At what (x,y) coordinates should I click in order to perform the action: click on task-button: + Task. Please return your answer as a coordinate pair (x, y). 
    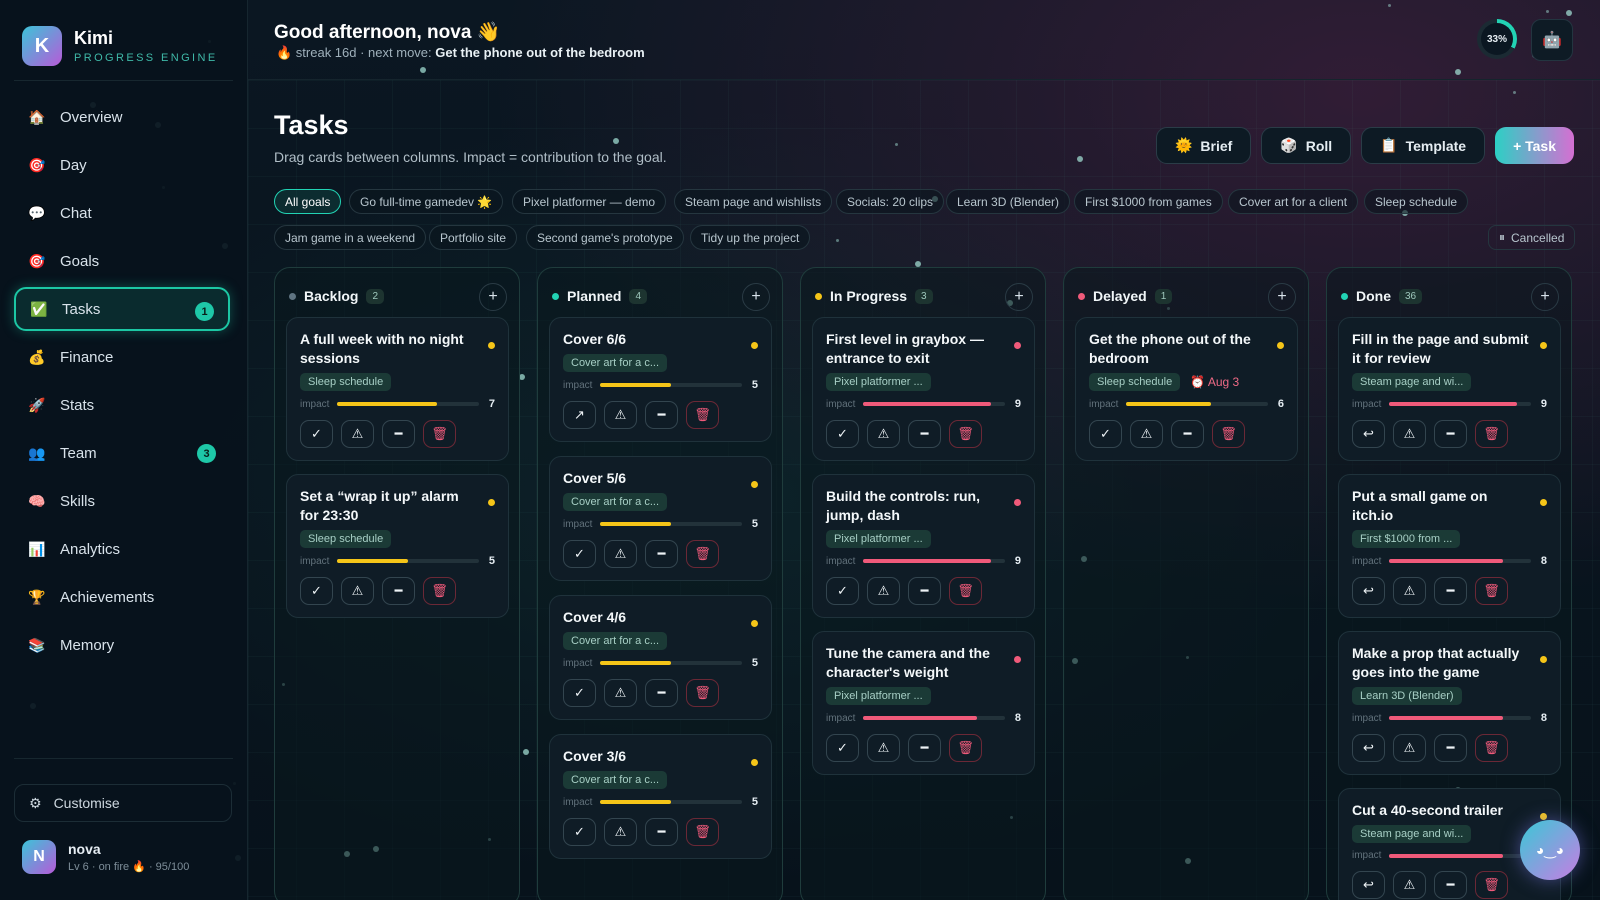
    Looking at the image, I should click on (1534, 145).